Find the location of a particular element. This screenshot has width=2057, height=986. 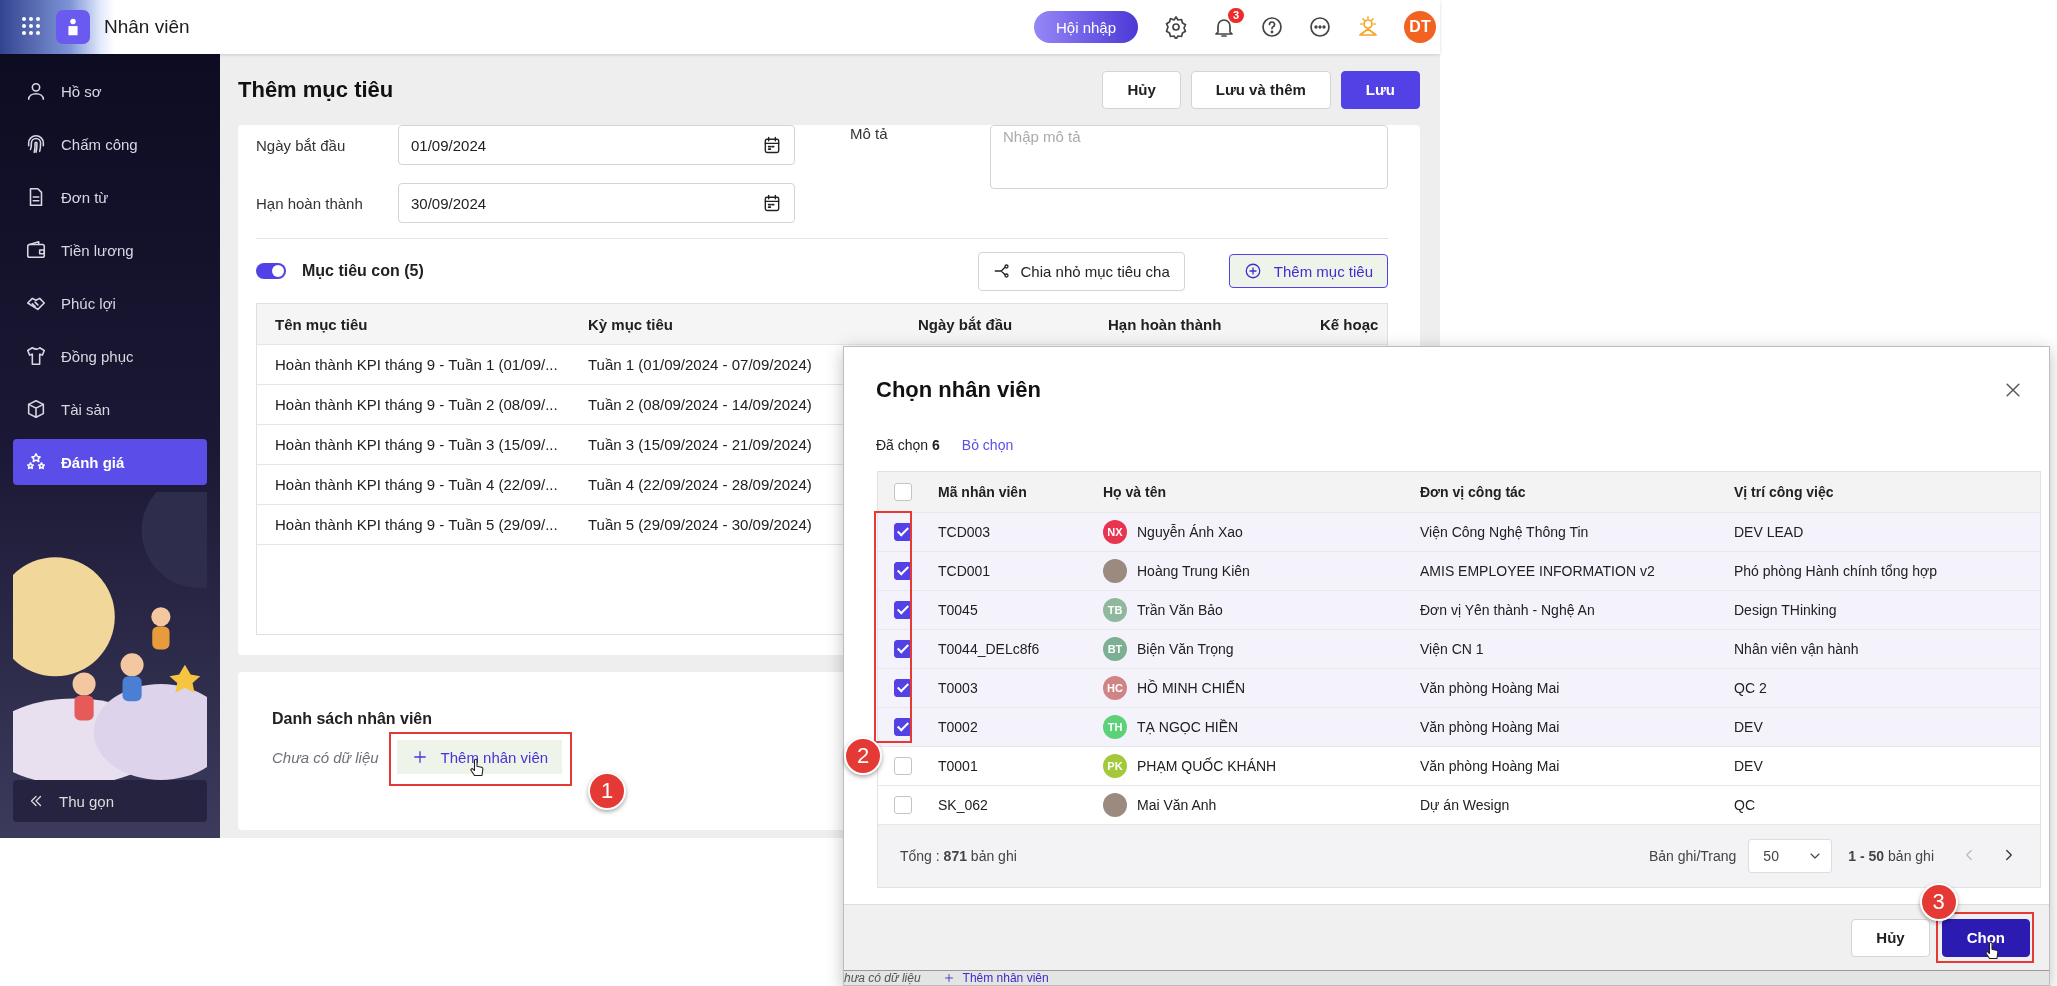

section-title: Danh sách nhân viên is located at coordinates (352, 719).